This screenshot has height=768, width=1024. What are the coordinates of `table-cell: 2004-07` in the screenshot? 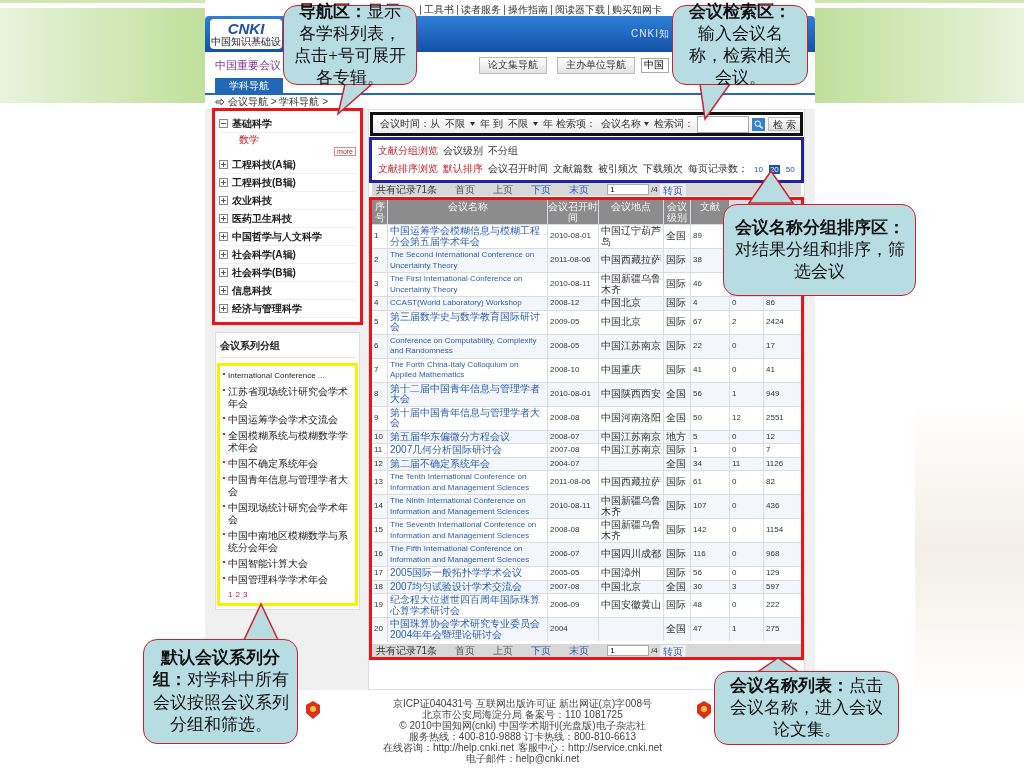 It's located at (573, 463).